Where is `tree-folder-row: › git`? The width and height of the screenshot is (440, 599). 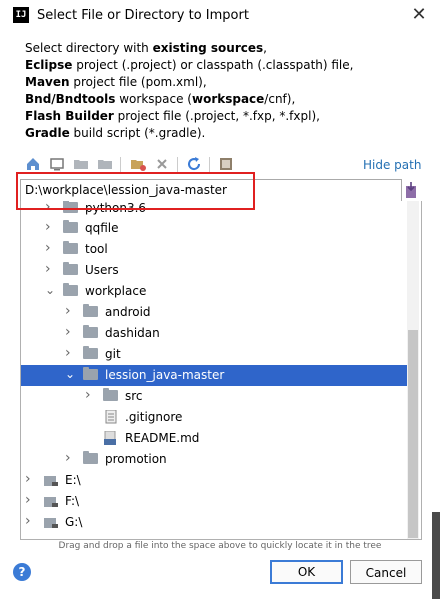 tree-folder-row: › git is located at coordinates (215, 354).